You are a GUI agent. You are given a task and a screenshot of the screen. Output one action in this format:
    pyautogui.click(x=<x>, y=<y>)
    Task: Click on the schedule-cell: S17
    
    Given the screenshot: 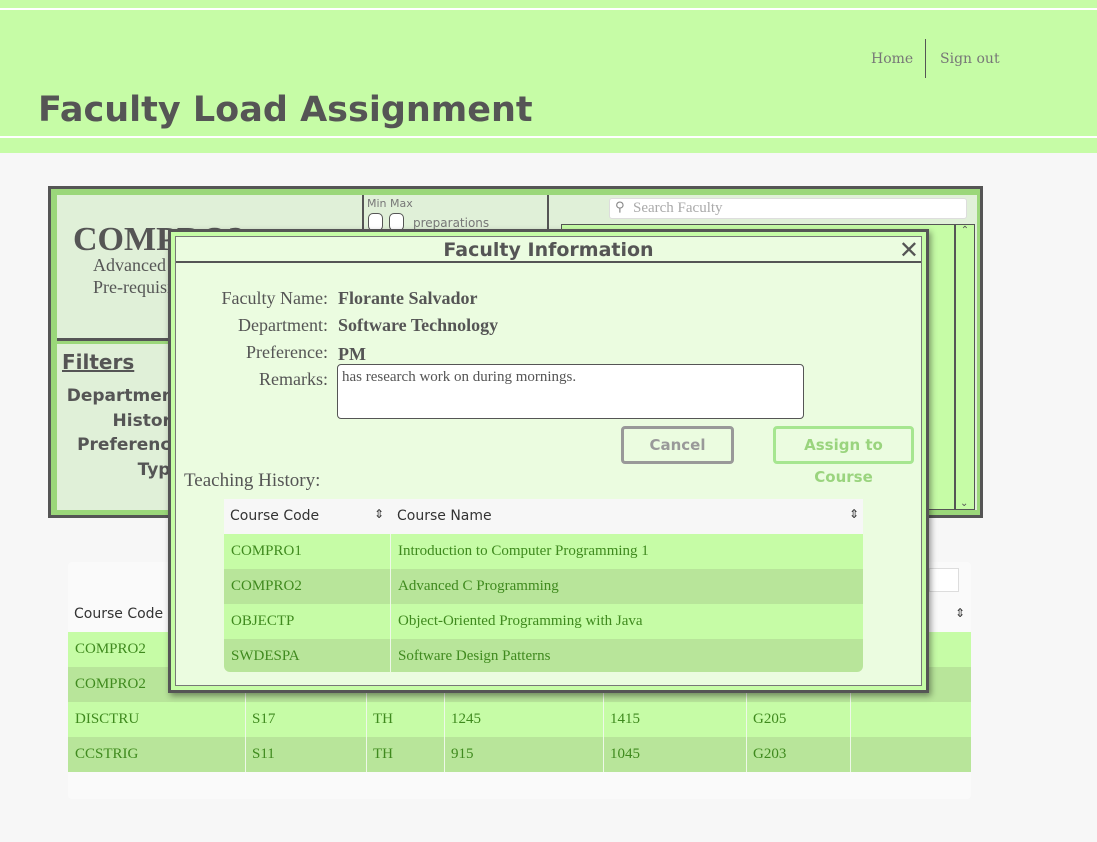 What is the action you would take?
    pyautogui.click(x=264, y=719)
    